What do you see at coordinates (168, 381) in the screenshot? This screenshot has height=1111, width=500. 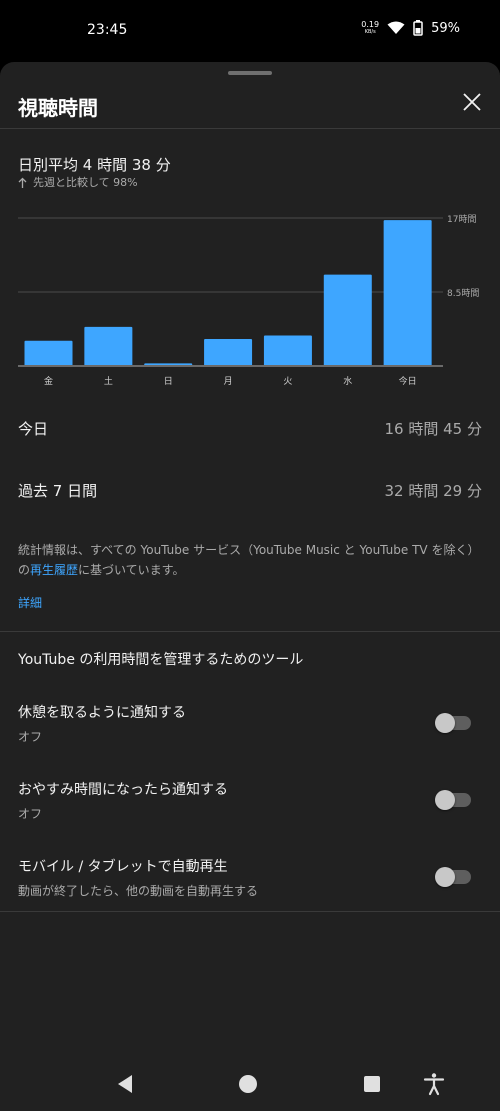 I see `x-tick-label: 日` at bounding box center [168, 381].